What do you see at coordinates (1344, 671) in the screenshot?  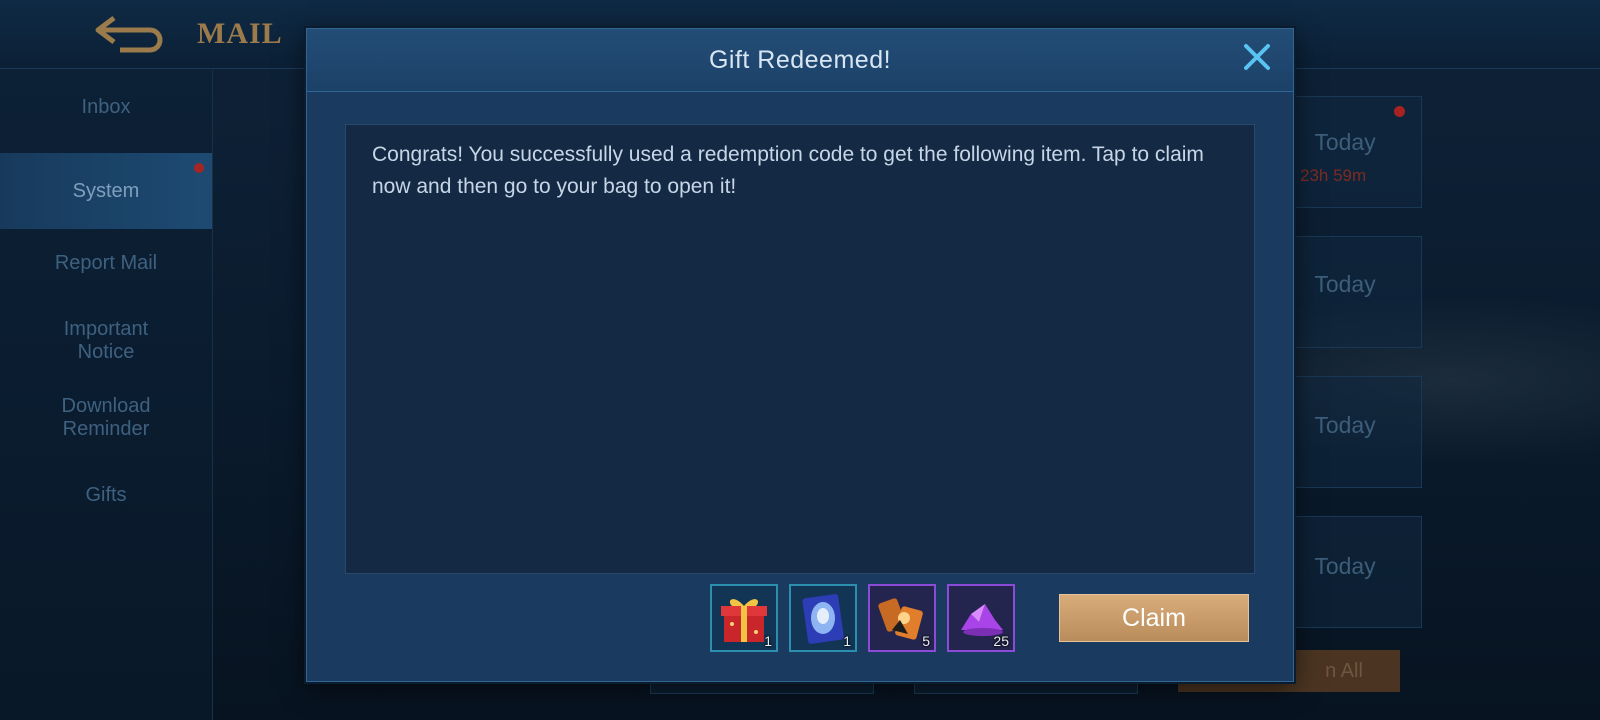 I see `claim-all-label: n All` at bounding box center [1344, 671].